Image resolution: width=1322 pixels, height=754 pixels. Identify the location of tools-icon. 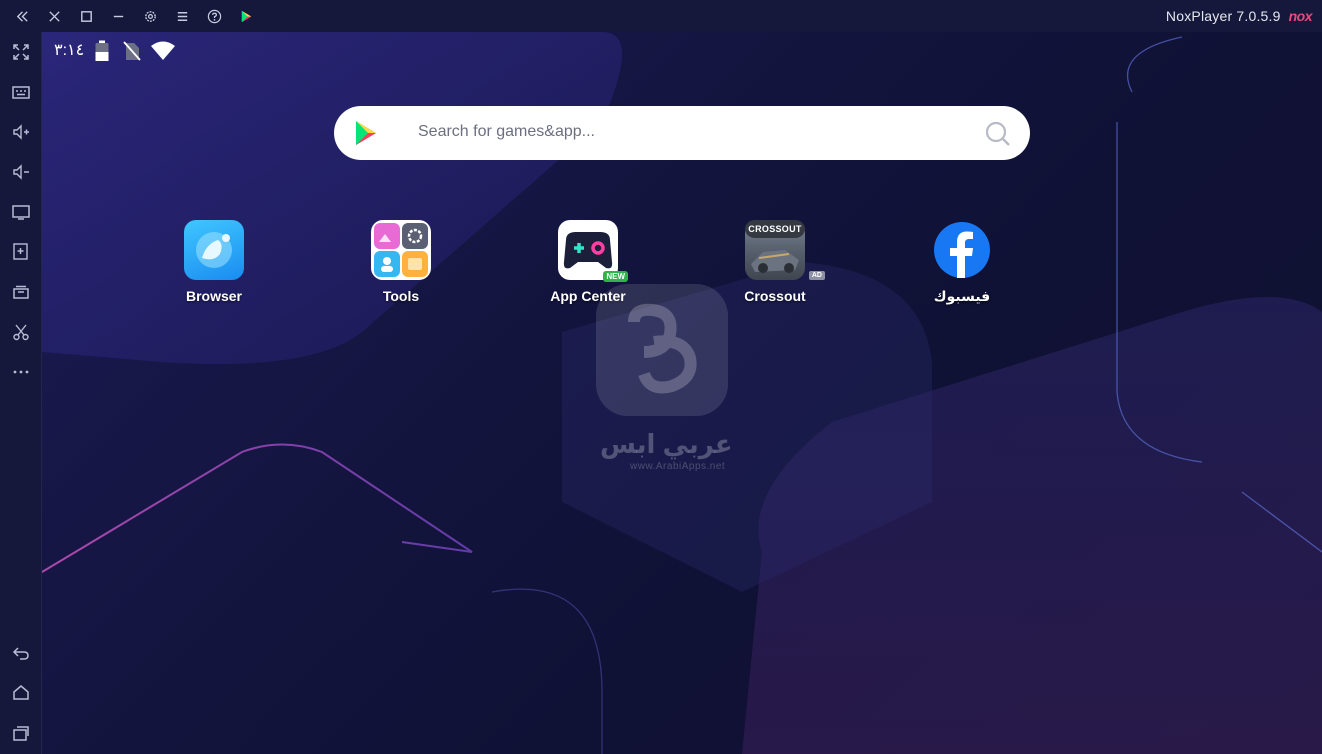
(401, 250).